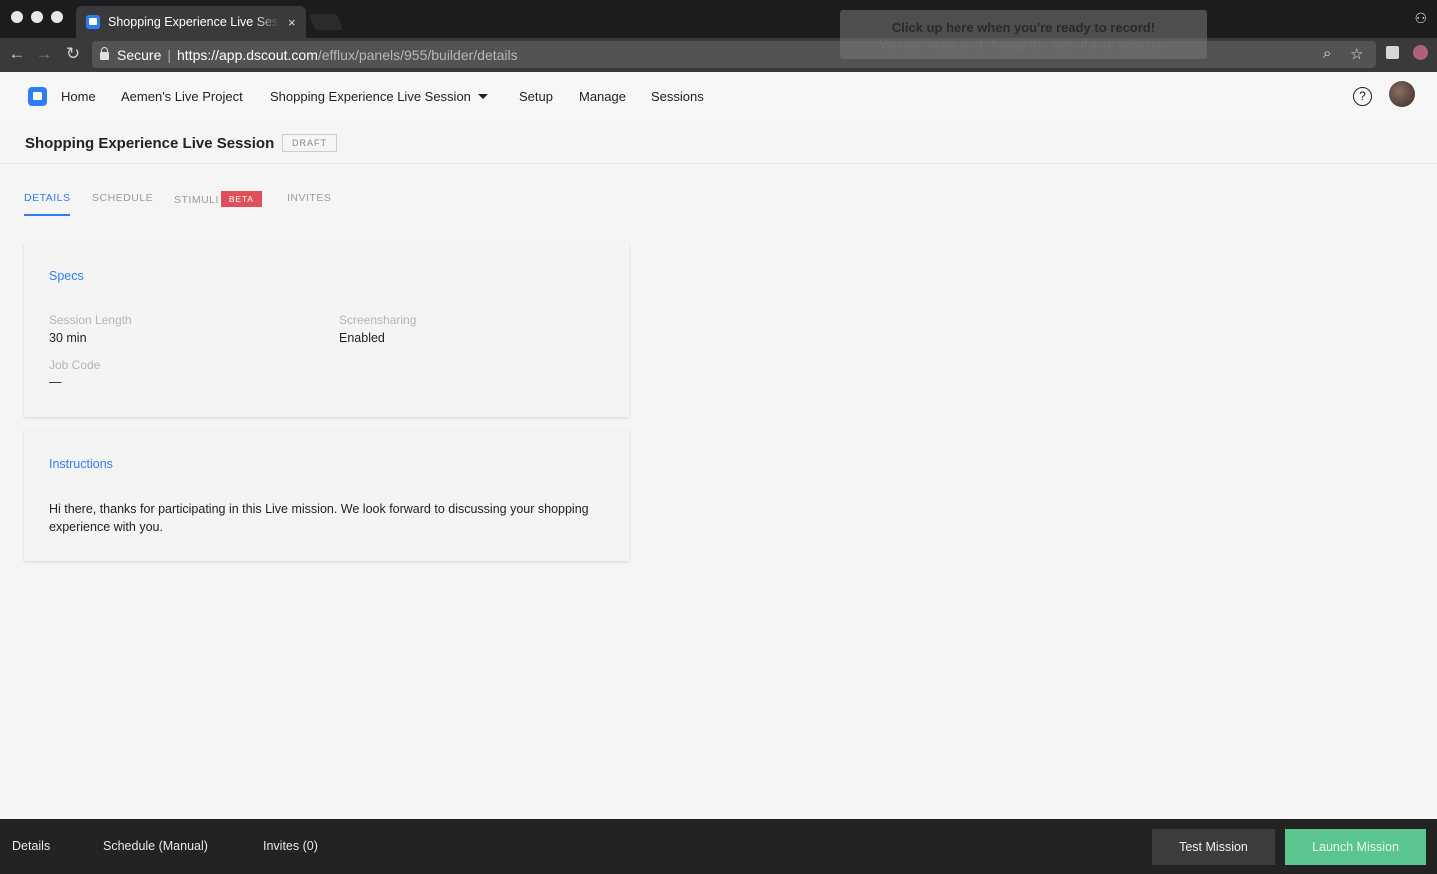 Image resolution: width=1437 pixels, height=874 pixels. I want to click on nav-session-dropdown: Shopping Experience Live Session, so click(379, 96).